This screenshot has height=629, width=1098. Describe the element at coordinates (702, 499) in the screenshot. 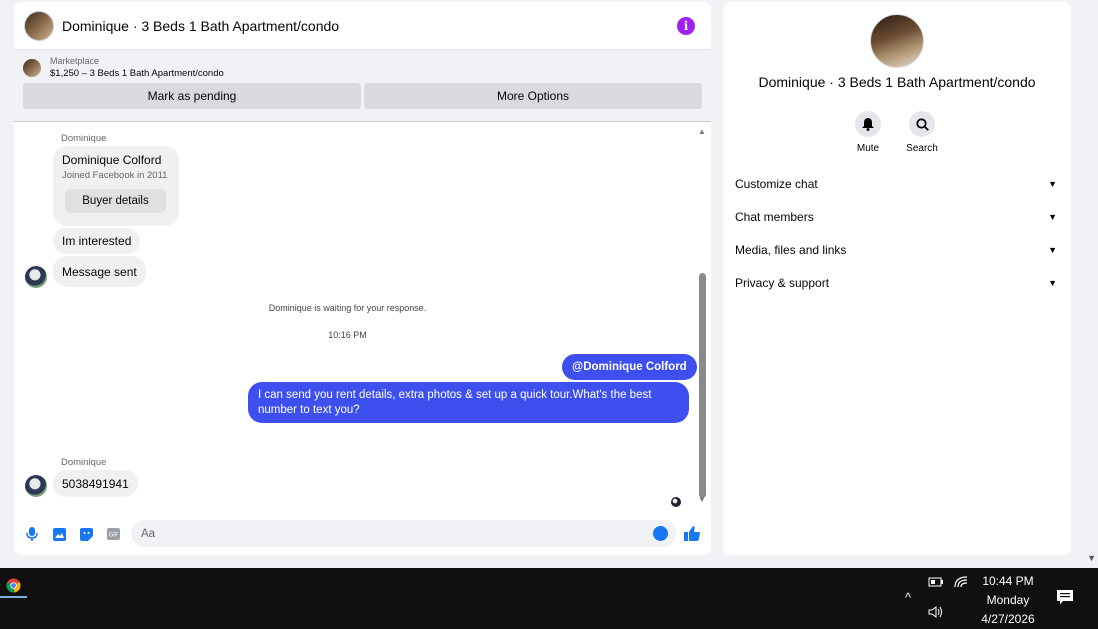

I see `scroll-down-icon: ▼` at that location.